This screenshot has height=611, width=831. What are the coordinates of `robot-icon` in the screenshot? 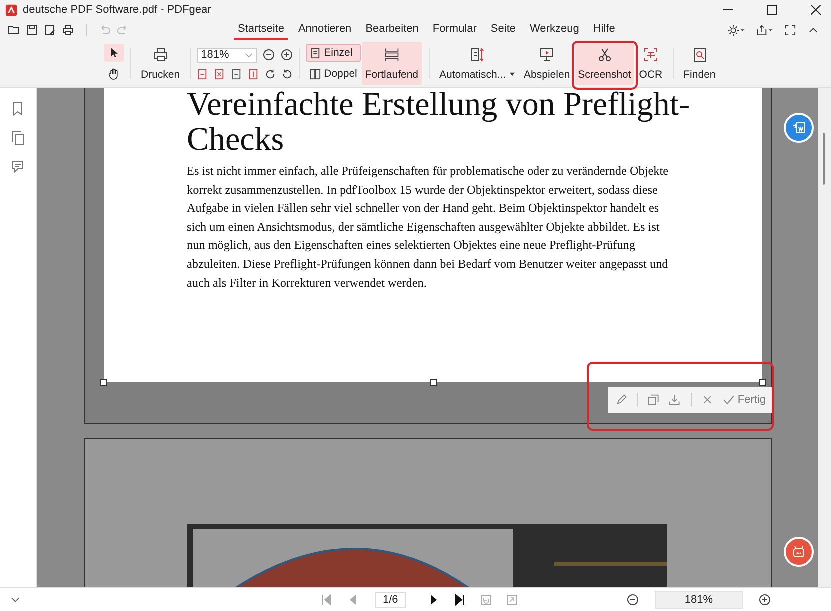 It's located at (799, 552).